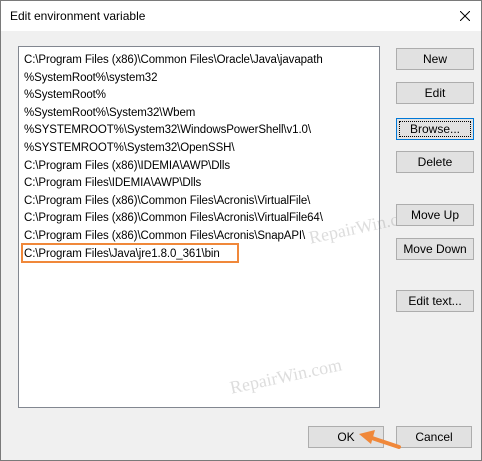 Image resolution: width=482 pixels, height=461 pixels. I want to click on close-icon, so click(465, 16).